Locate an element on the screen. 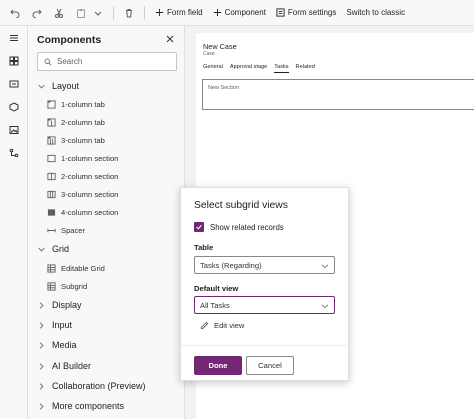 This screenshot has height=419, width=474. form-field-button: Form field is located at coordinates (179, 12).